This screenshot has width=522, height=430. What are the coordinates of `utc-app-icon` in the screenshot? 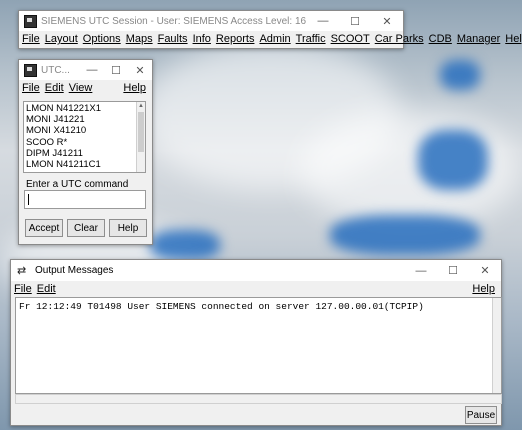 It's located at (30, 70).